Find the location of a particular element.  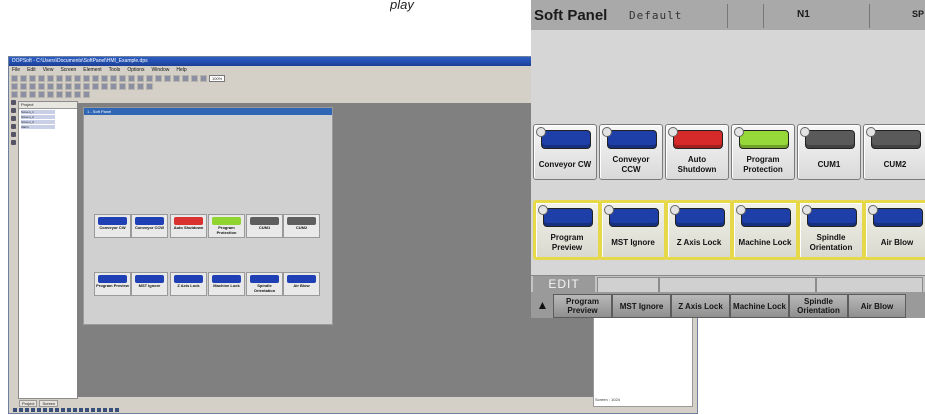

design-button: Program Preview is located at coordinates (112, 284).